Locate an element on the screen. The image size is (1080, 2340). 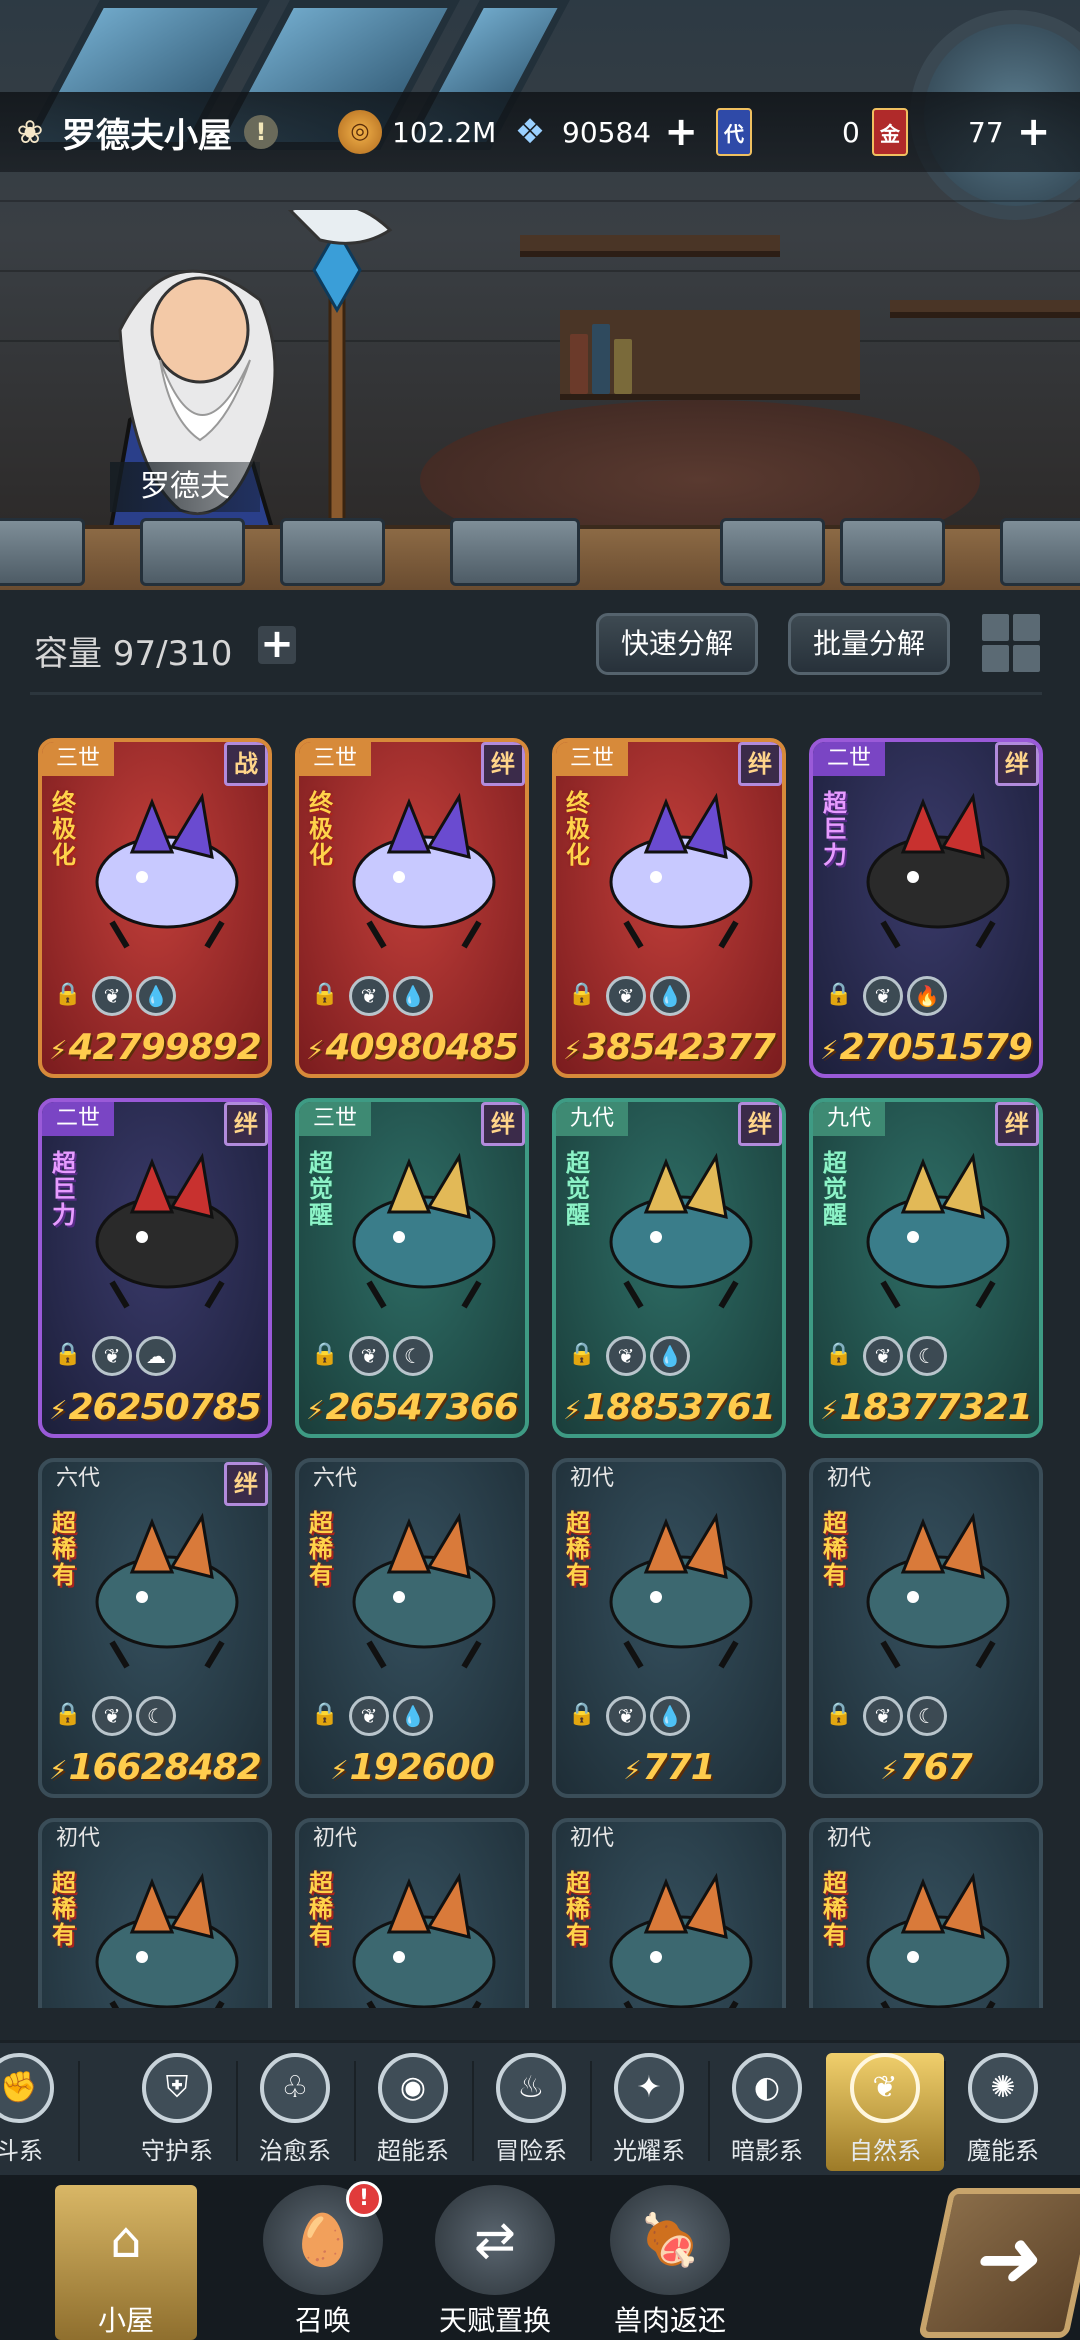
tab-magic-circle: ✺ 魔能系 is located at coordinates (1003, 2112).